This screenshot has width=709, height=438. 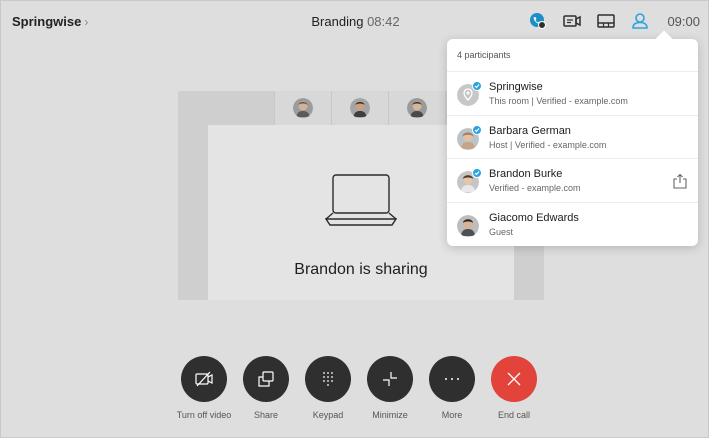 I want to click on participant-name: Giacomo Edwards, so click(x=534, y=217).